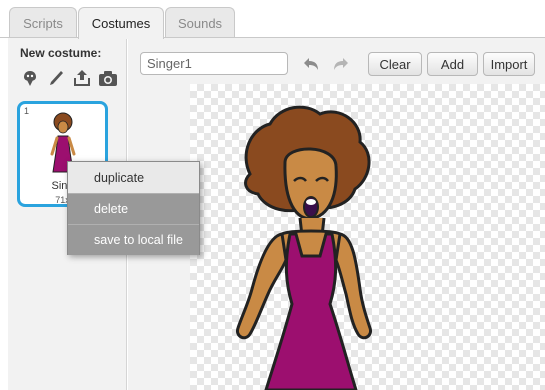 The height and width of the screenshot is (390, 545). What do you see at coordinates (133, 177) in the screenshot?
I see `menu-item-duplicate: duplicate` at bounding box center [133, 177].